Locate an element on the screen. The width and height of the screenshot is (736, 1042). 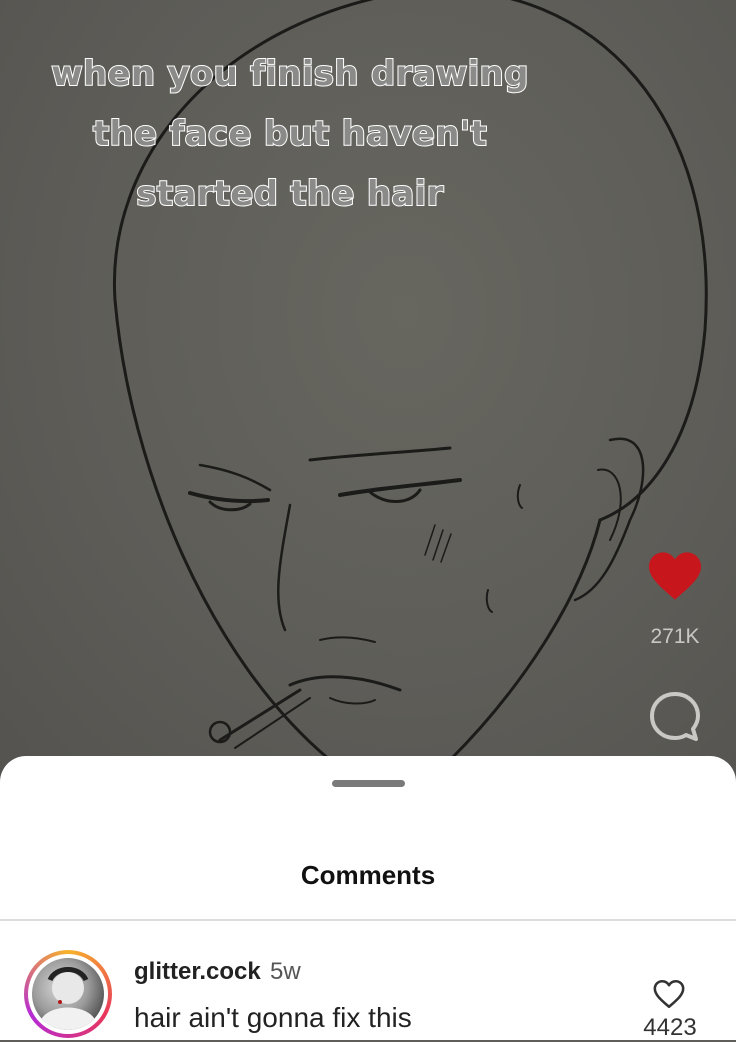
like-count: 271K is located at coordinates (675, 636).